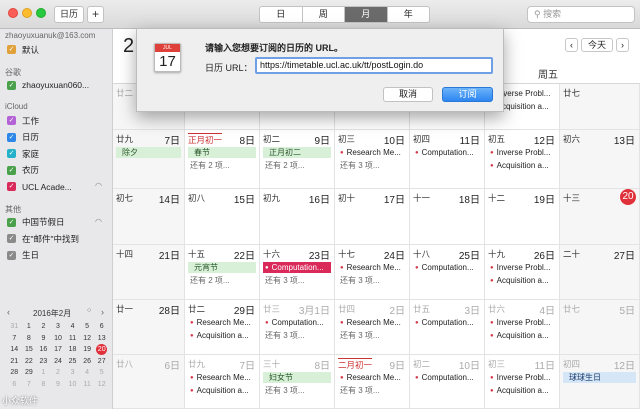 The width and height of the screenshot is (640, 409). Describe the element at coordinates (72, 362) in the screenshot. I see `mini-day: 25` at that location.